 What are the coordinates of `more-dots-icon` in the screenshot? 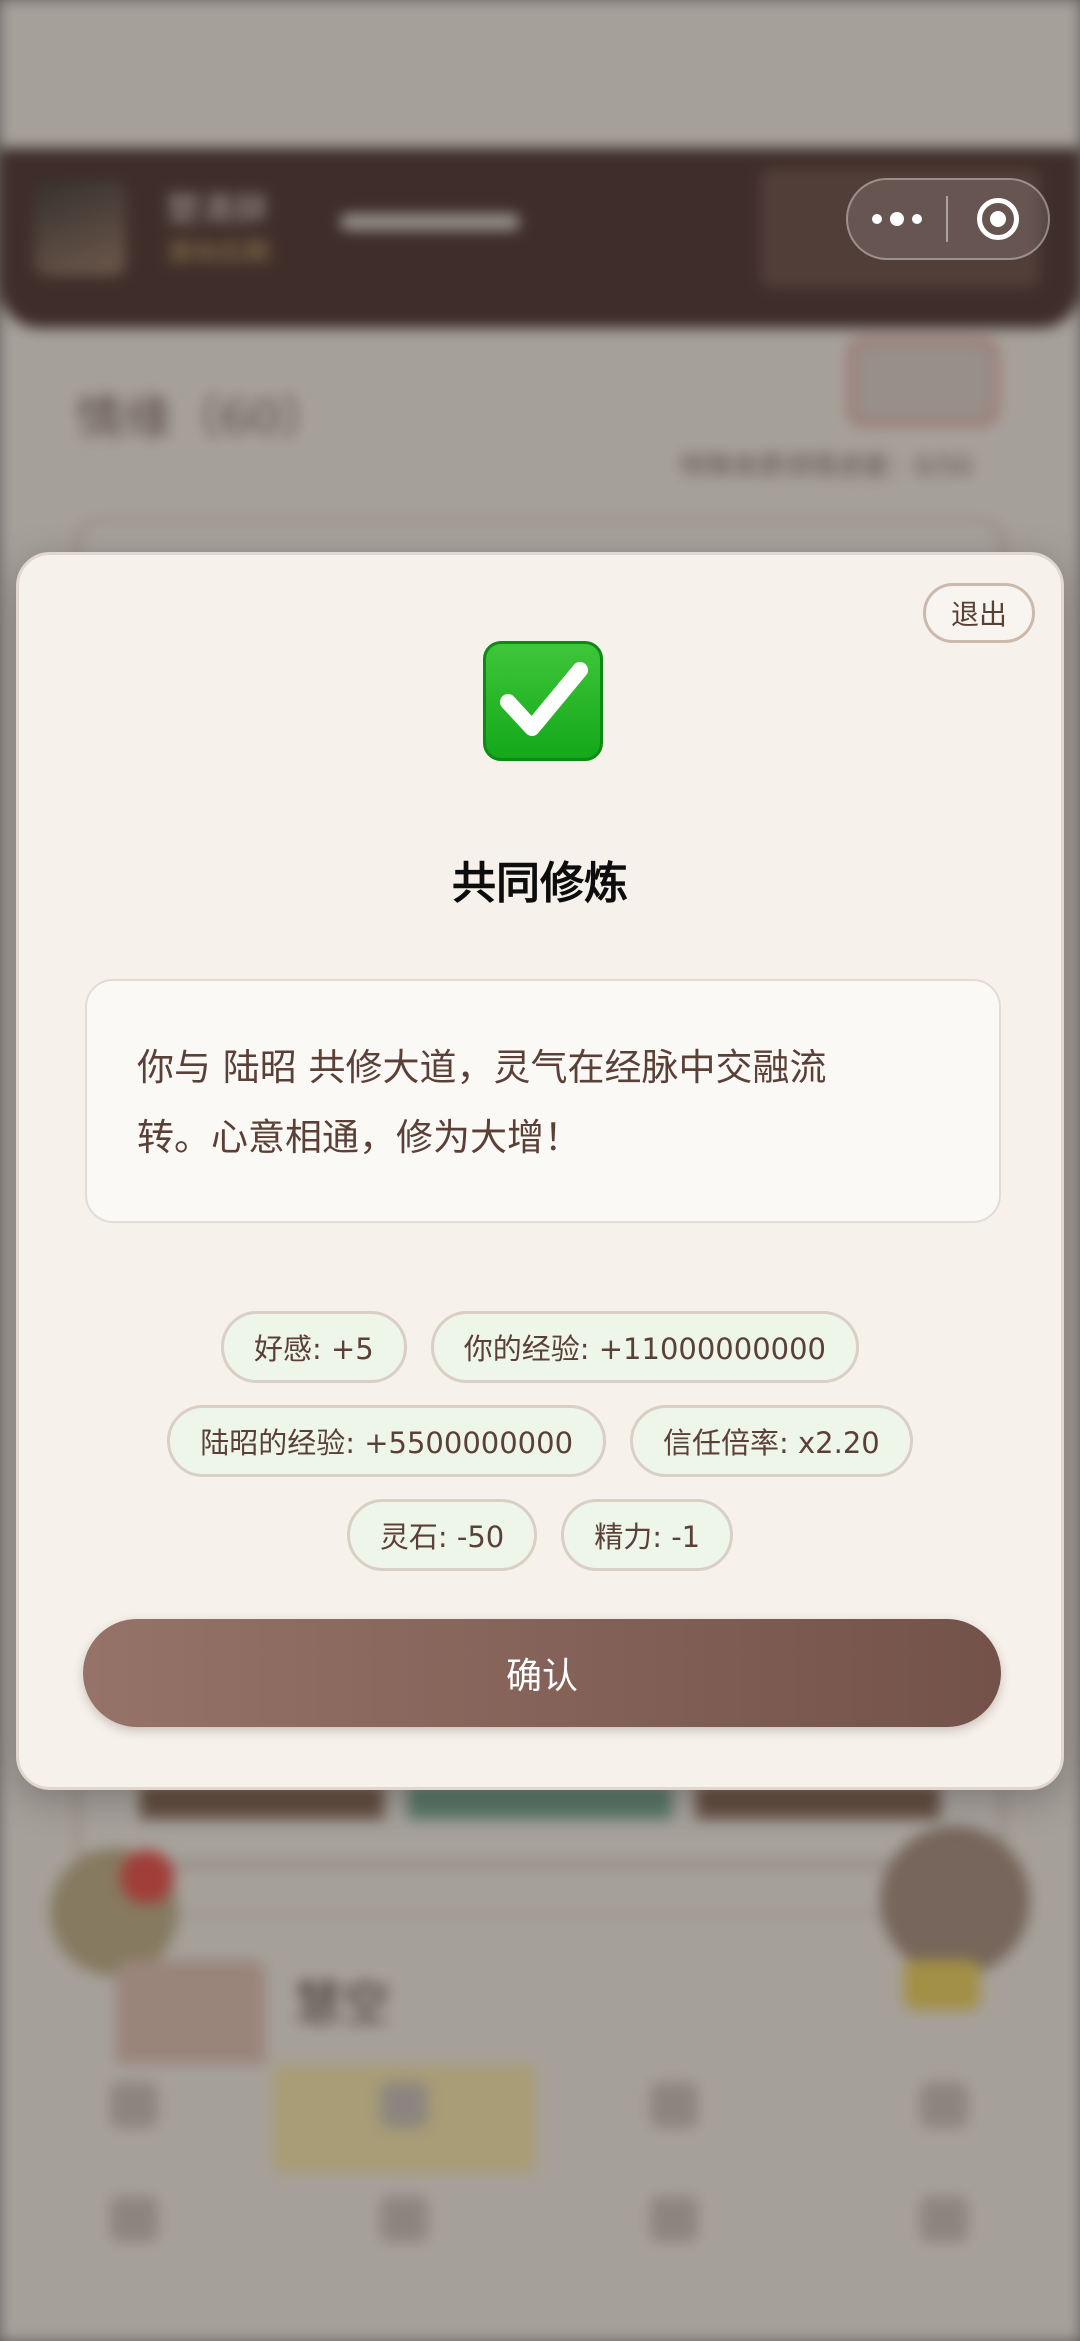 It's located at (897, 219).